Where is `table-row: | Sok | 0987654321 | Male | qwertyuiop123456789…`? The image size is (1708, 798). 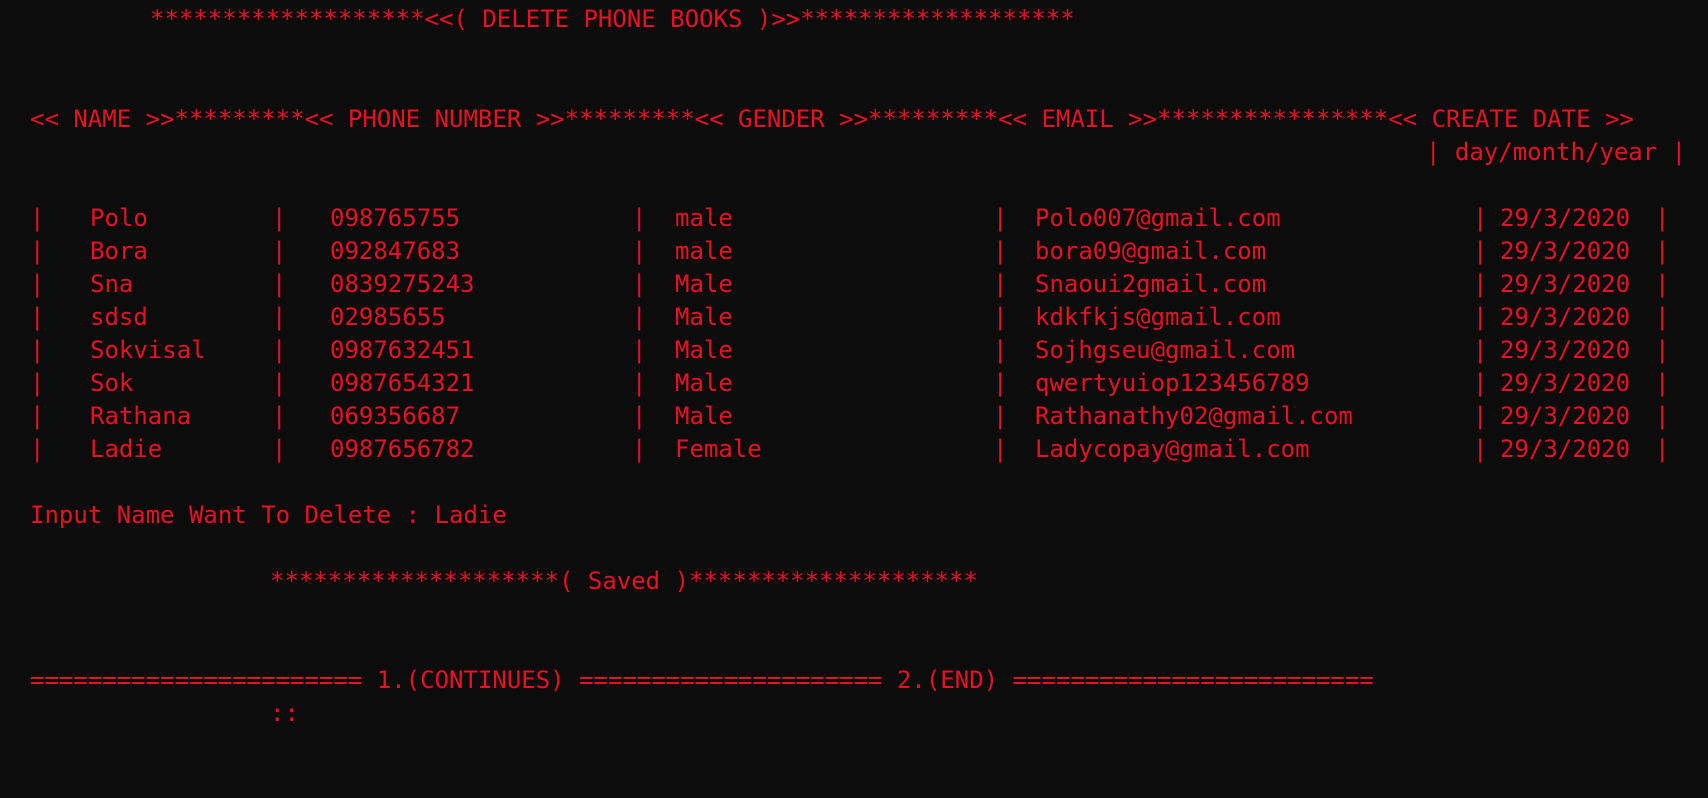 table-row: | Sok | 0987654321 | Male | qwertyuiop123456789… is located at coordinates (854, 383).